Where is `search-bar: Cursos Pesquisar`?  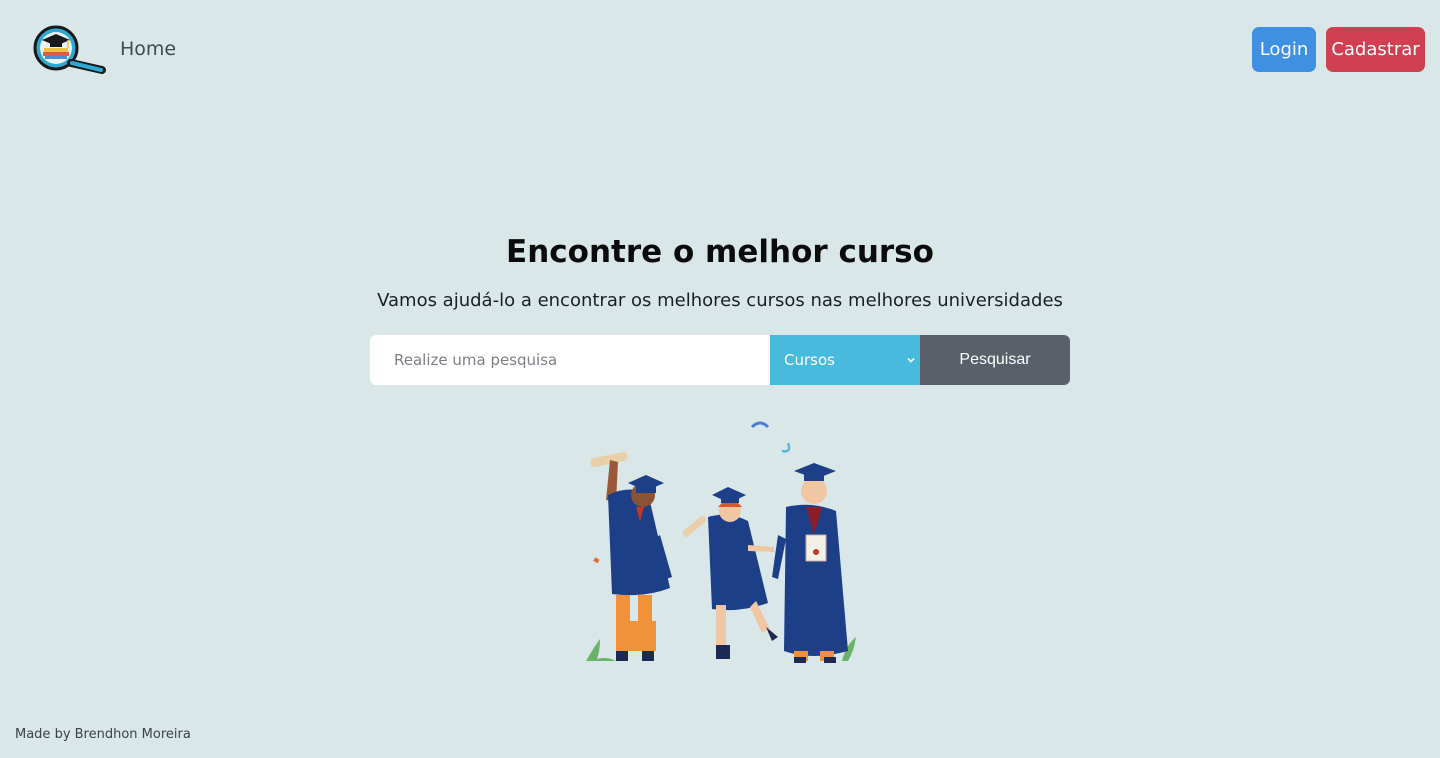 search-bar: Cursos Pesquisar is located at coordinates (720, 360).